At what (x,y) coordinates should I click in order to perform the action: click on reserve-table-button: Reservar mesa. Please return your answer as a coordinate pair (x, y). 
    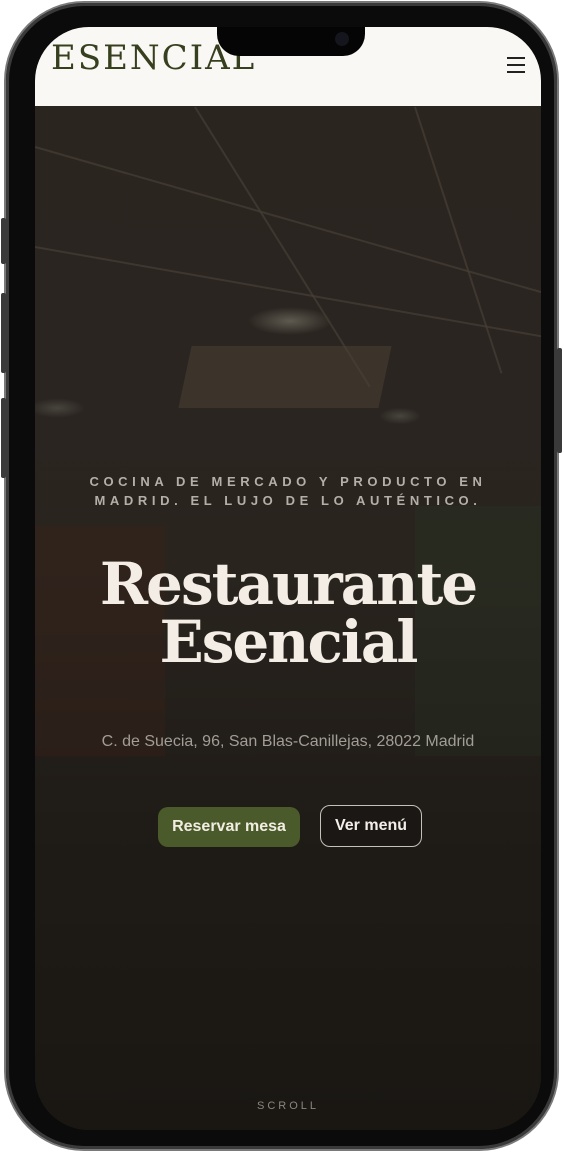
    Looking at the image, I should click on (229, 827).